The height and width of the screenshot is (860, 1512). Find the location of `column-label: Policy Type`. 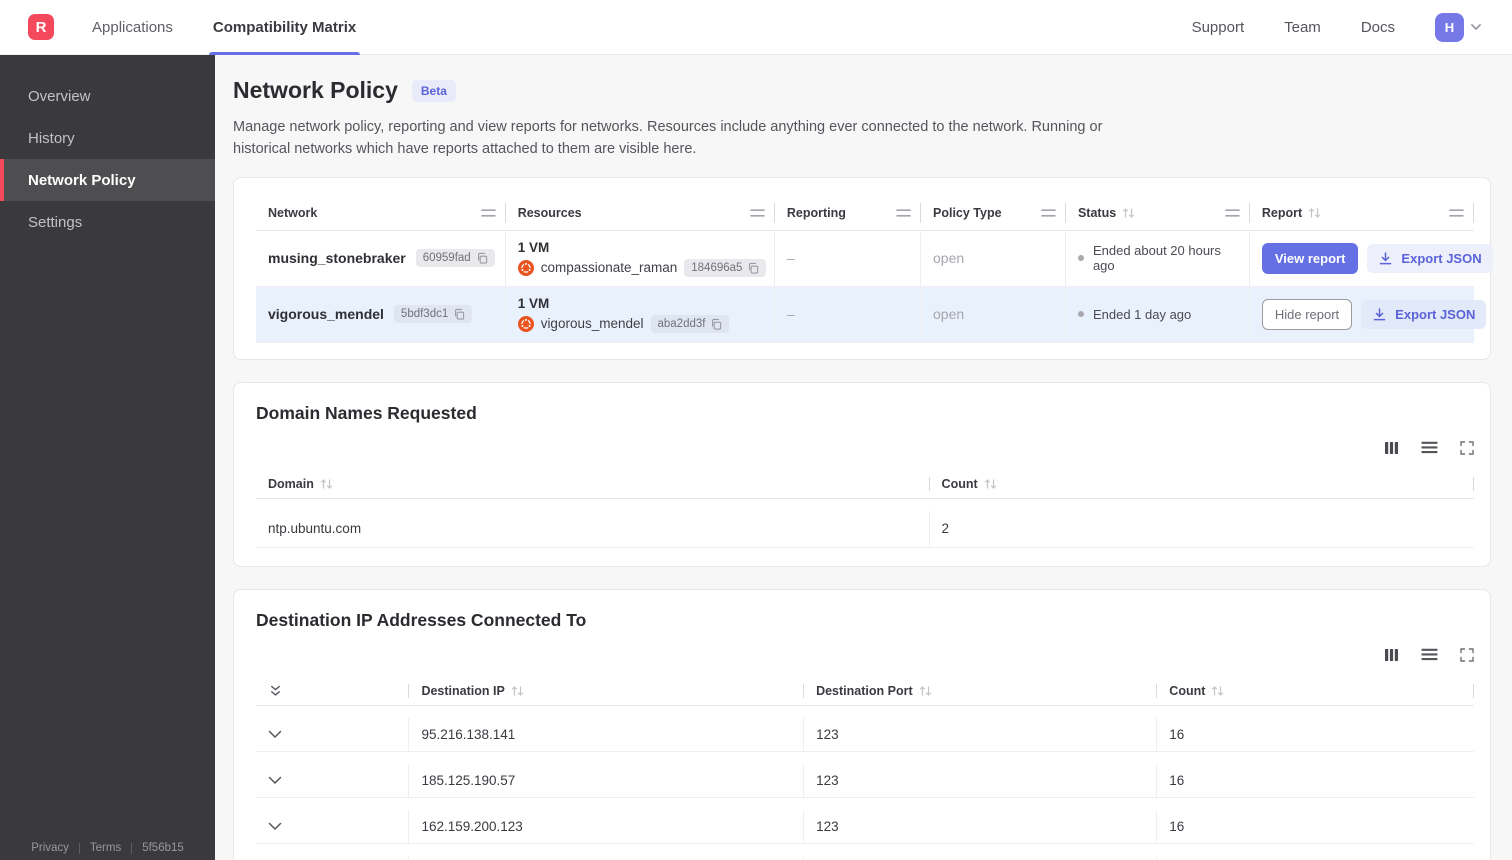

column-label: Policy Type is located at coordinates (967, 212).